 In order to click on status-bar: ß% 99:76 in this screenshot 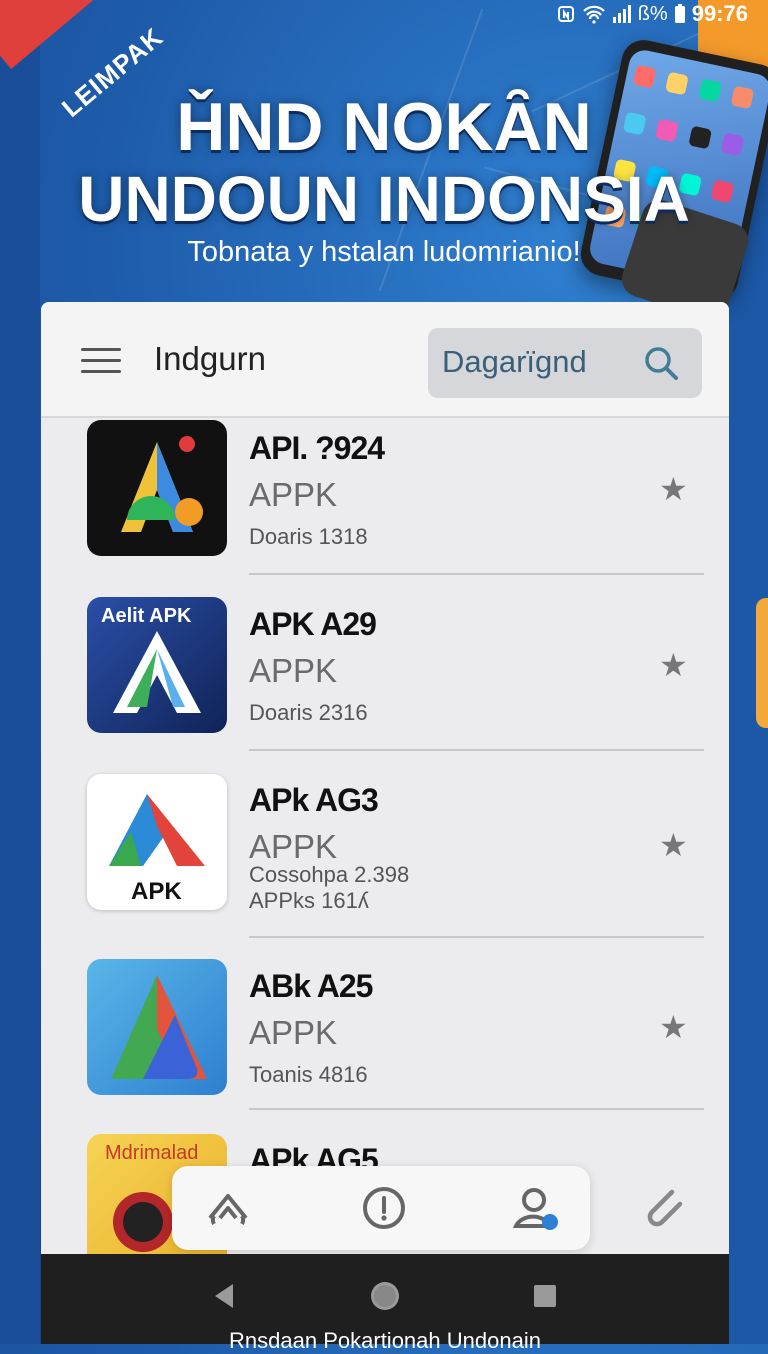, I will do `click(652, 14)`.